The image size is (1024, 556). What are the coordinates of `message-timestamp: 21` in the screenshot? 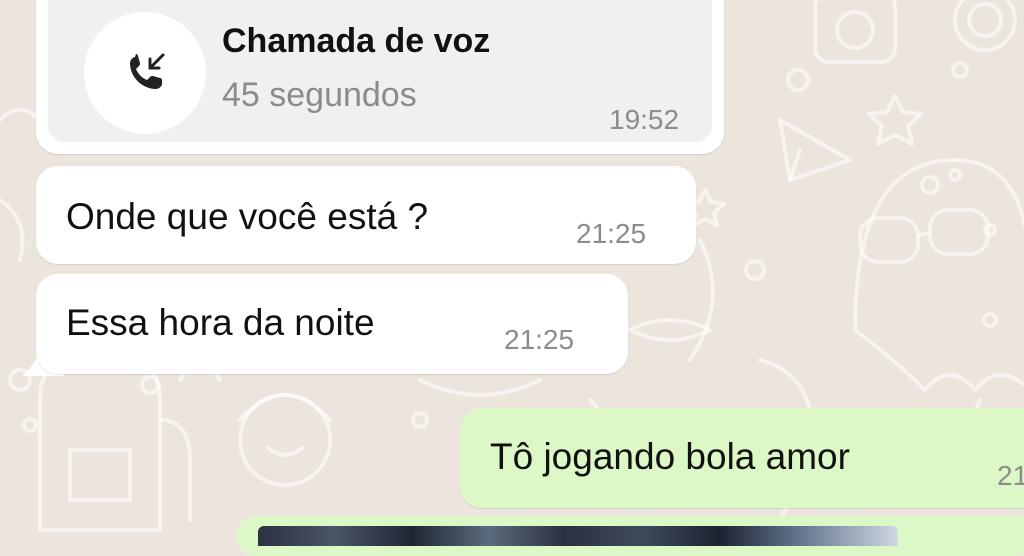 It's located at (1010, 475).